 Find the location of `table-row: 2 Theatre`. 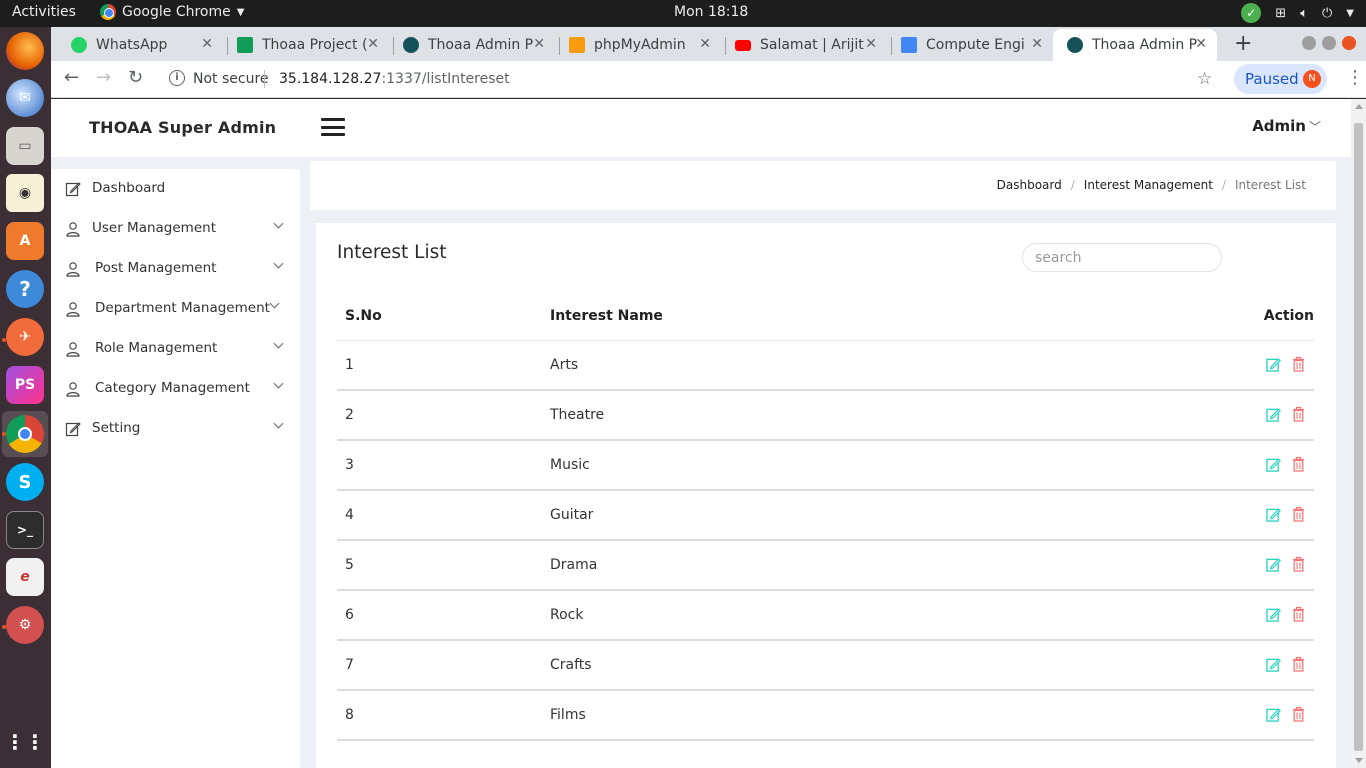

table-row: 2 Theatre is located at coordinates (825, 416).